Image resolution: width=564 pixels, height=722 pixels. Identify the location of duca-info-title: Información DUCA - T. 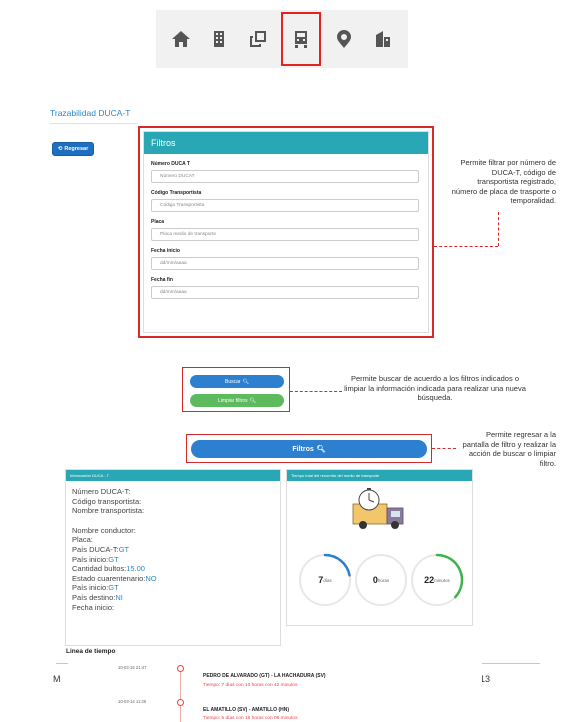
(173, 475).